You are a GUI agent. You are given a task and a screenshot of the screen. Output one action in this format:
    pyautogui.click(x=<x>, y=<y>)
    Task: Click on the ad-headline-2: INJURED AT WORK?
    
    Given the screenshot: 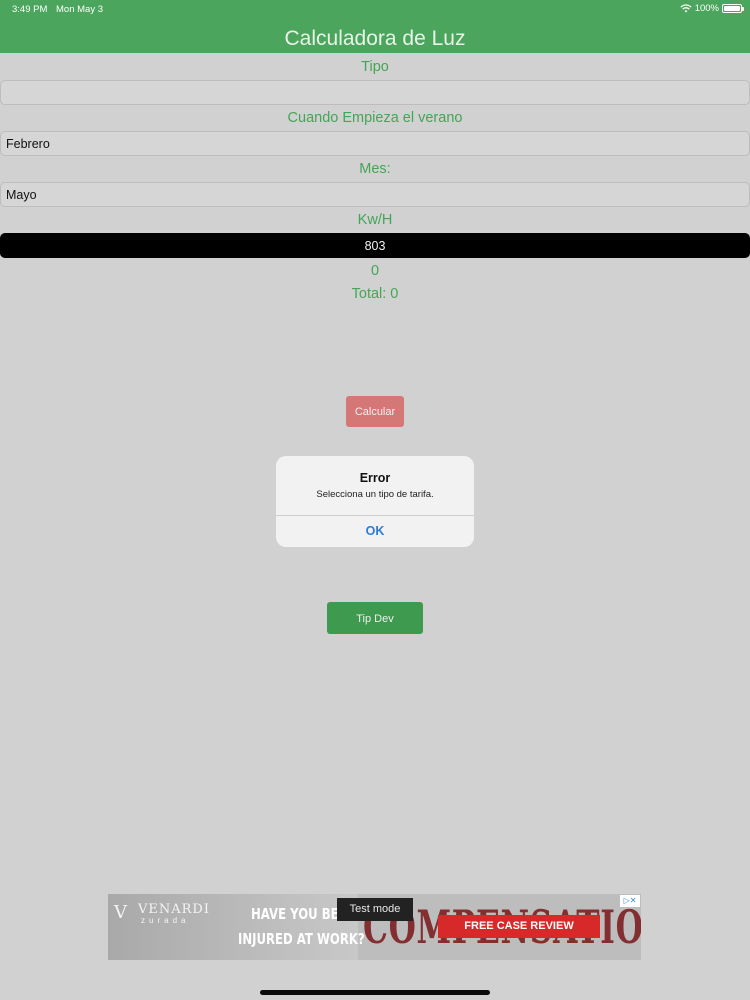 What is the action you would take?
    pyautogui.click(x=301, y=939)
    